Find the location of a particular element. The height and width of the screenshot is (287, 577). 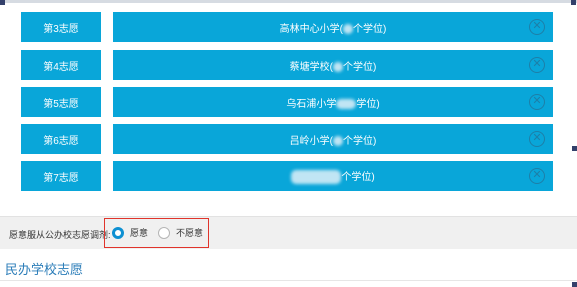

school-name: 高林中心小学( 个学位) is located at coordinates (333, 27).